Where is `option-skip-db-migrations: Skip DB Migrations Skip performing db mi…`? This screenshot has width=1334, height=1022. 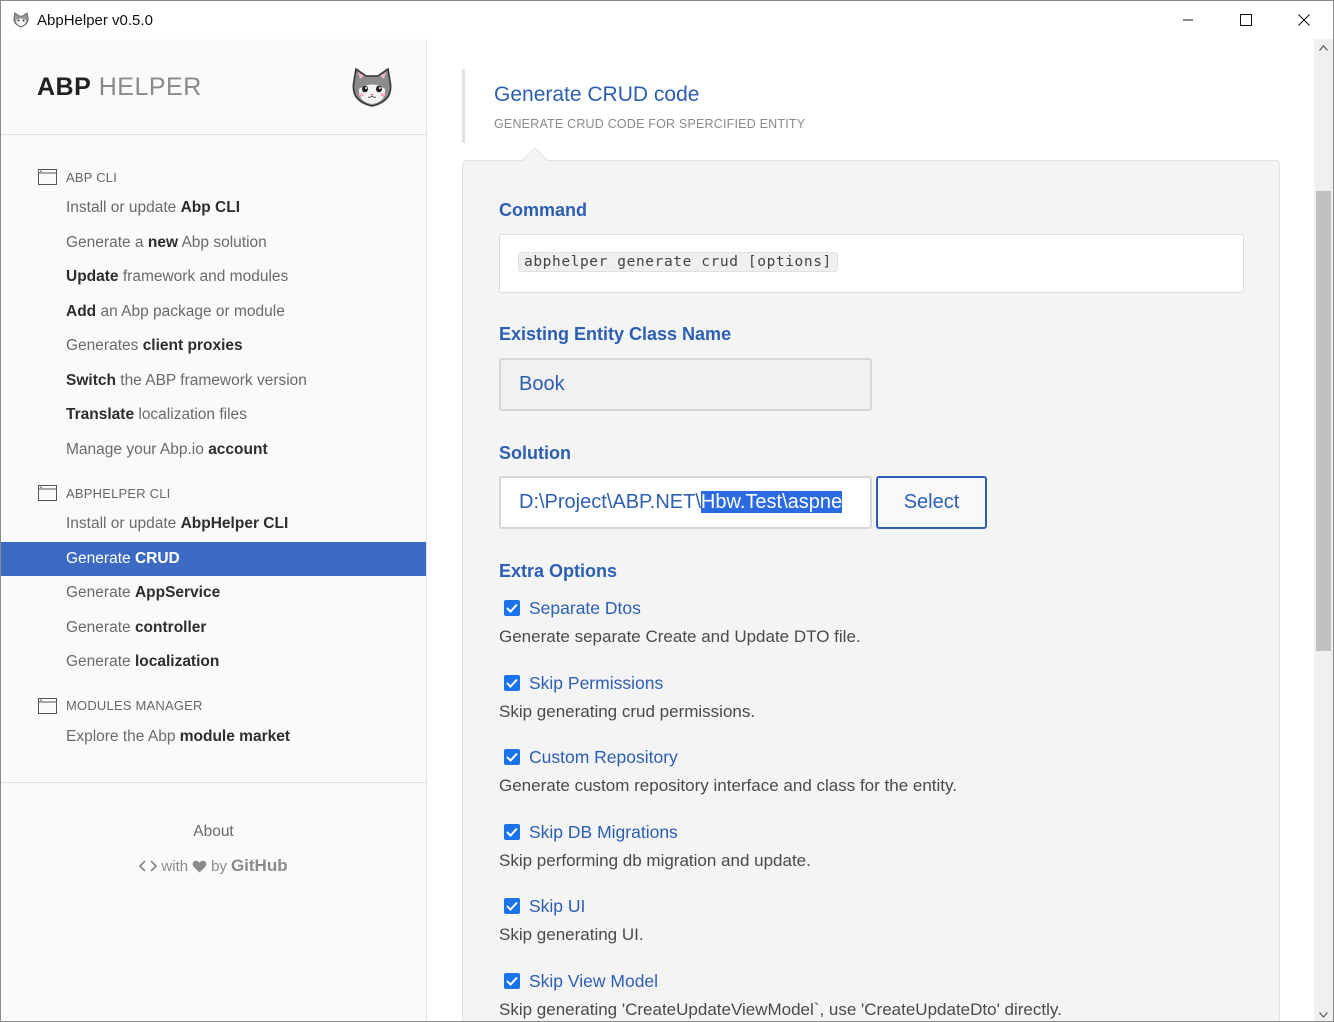 option-skip-db-migrations: Skip DB Migrations Skip performing db mi… is located at coordinates (655, 845).